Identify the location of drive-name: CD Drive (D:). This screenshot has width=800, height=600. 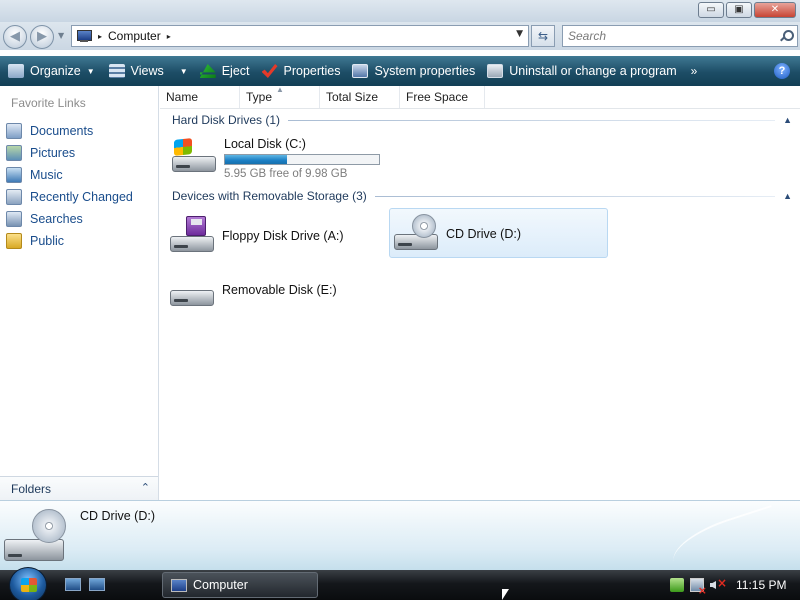
(483, 234).